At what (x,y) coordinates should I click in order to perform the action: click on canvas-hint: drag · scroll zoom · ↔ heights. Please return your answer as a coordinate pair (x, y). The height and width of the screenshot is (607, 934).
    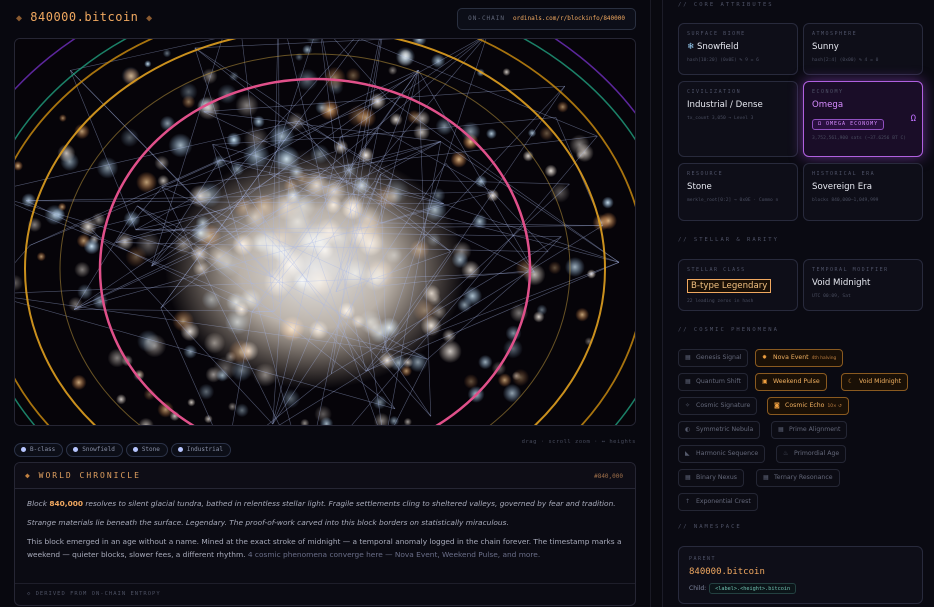
    Looking at the image, I should click on (578, 442).